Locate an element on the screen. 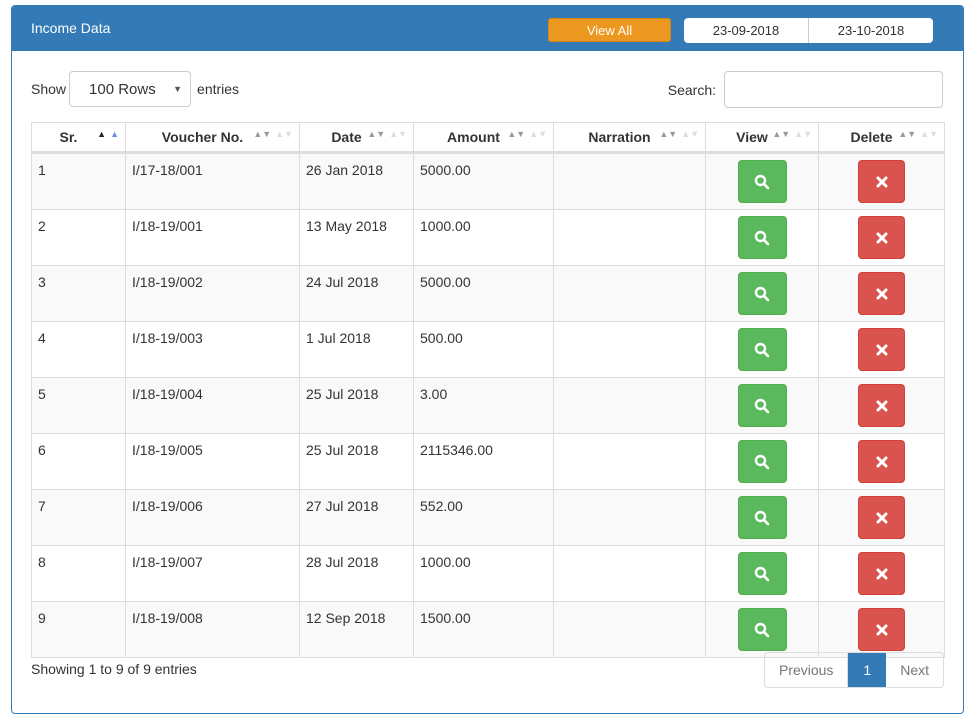  column-header-amount: Amount ▲▼ ▲▼ is located at coordinates (483, 138).